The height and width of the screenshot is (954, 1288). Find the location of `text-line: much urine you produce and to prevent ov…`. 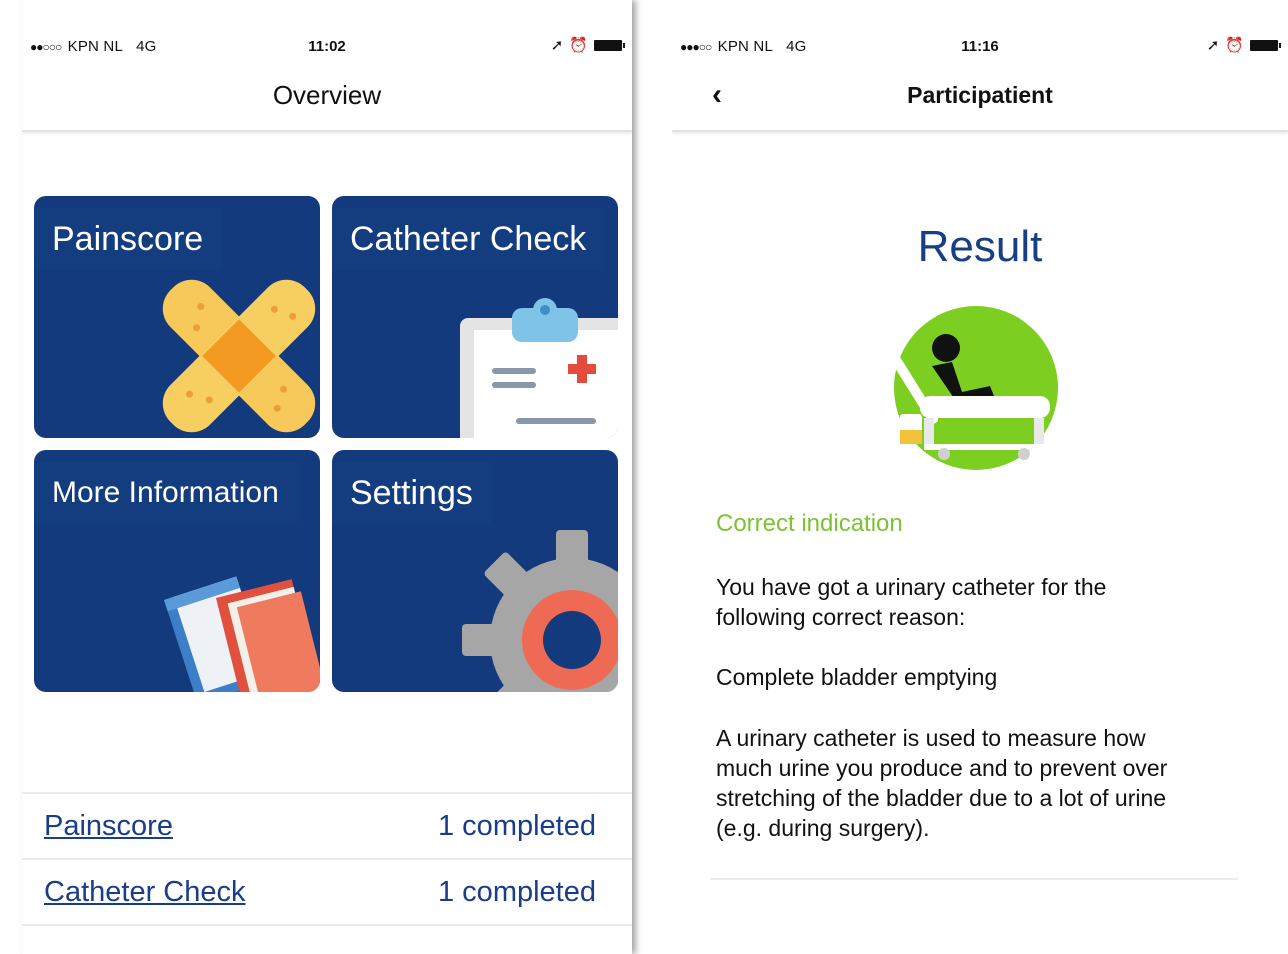

text-line: much urine you produce and to prevent ov… is located at coordinates (942, 768).